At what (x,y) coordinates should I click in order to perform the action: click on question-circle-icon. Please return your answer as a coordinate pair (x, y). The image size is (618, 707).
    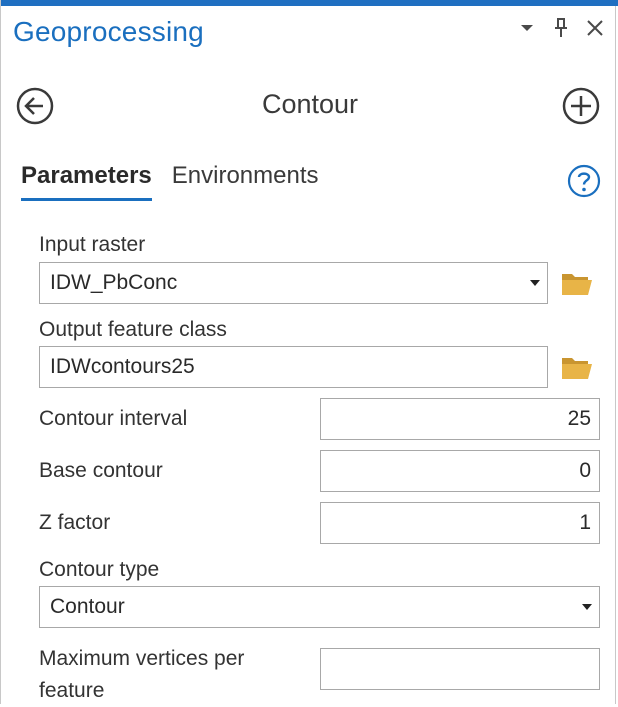
    Looking at the image, I should click on (584, 181).